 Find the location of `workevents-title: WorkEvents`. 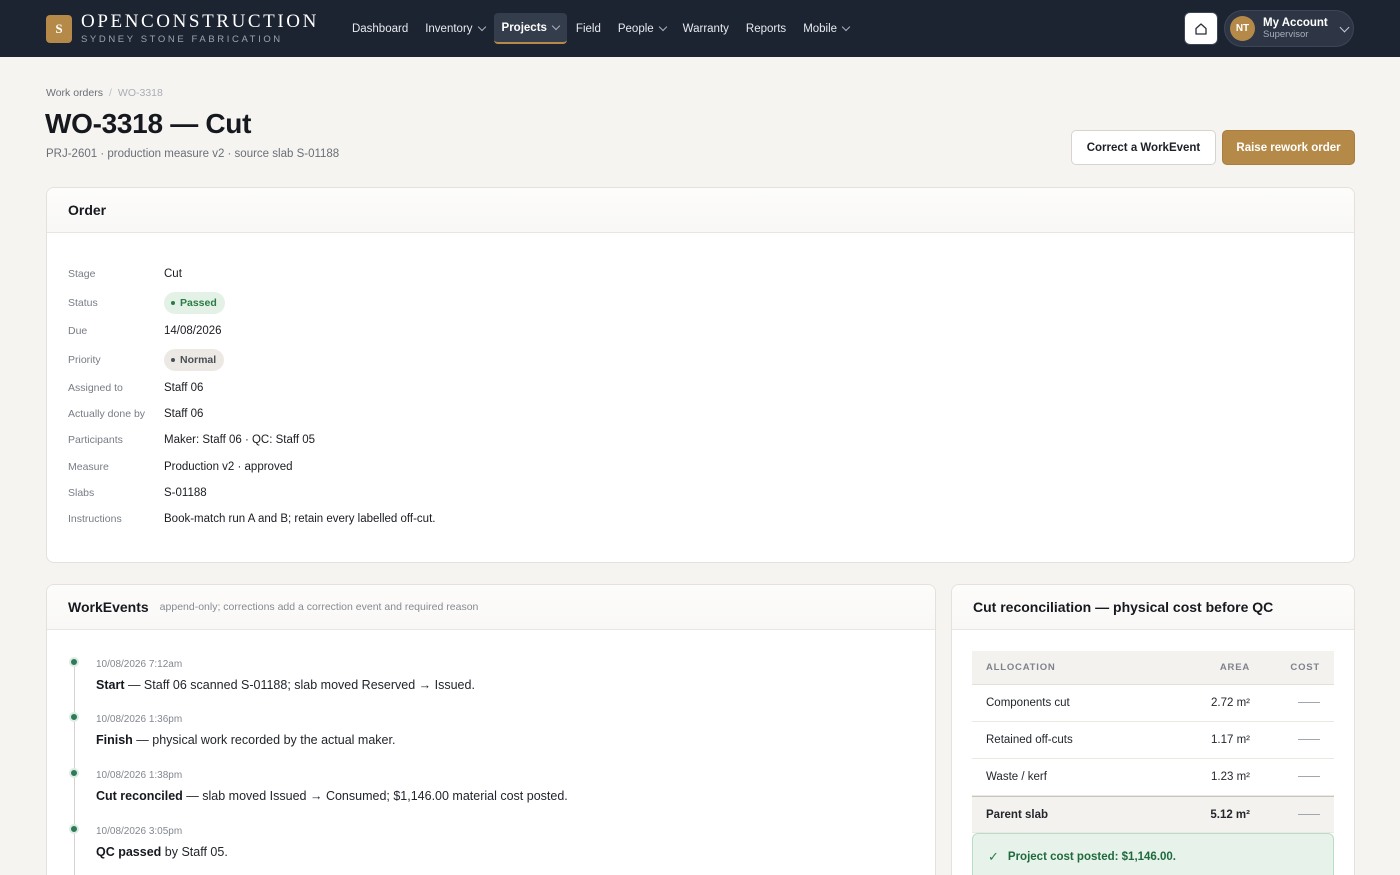

workevents-title: WorkEvents is located at coordinates (108, 607).